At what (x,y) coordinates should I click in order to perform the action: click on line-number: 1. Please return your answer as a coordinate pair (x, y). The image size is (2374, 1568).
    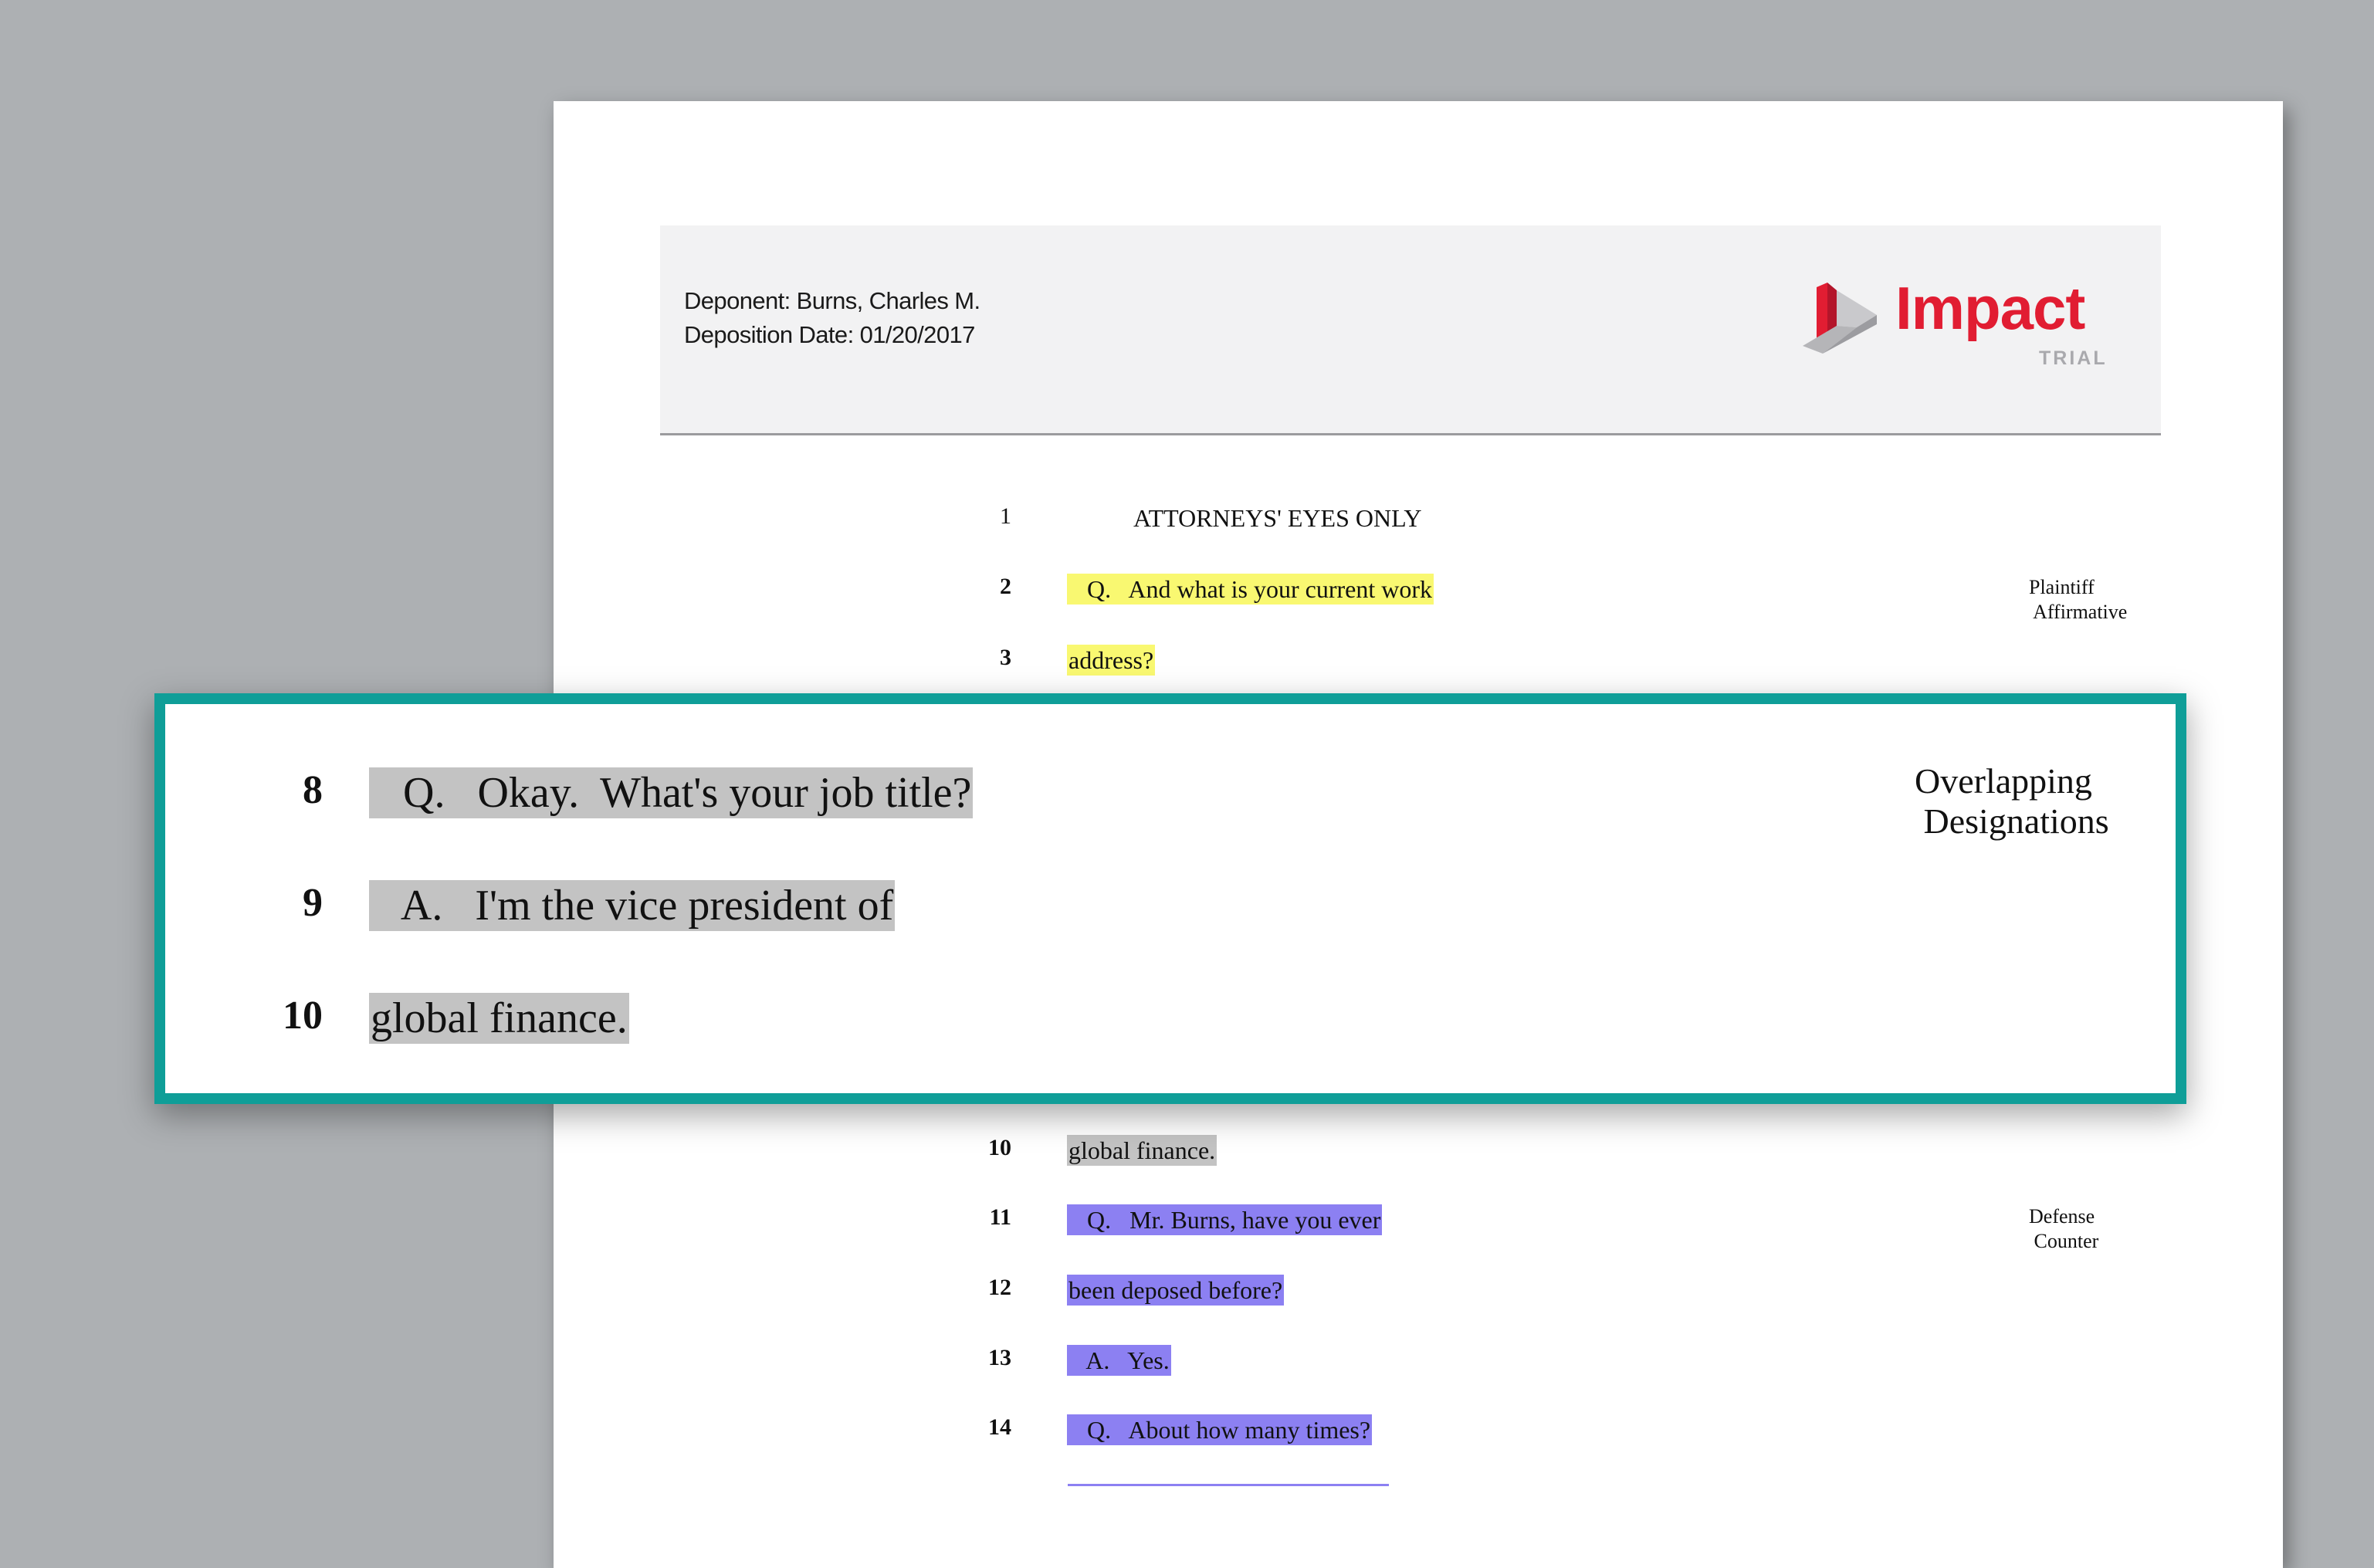
    Looking at the image, I should click on (1005, 516).